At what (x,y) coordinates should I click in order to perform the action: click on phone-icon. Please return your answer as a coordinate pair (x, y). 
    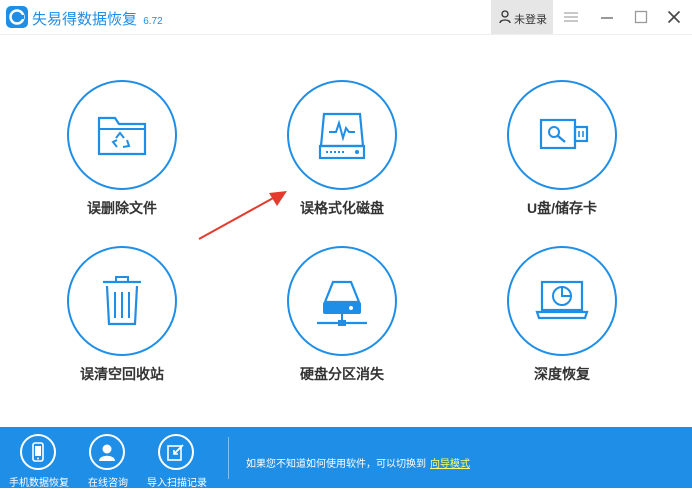
    Looking at the image, I should click on (38, 452).